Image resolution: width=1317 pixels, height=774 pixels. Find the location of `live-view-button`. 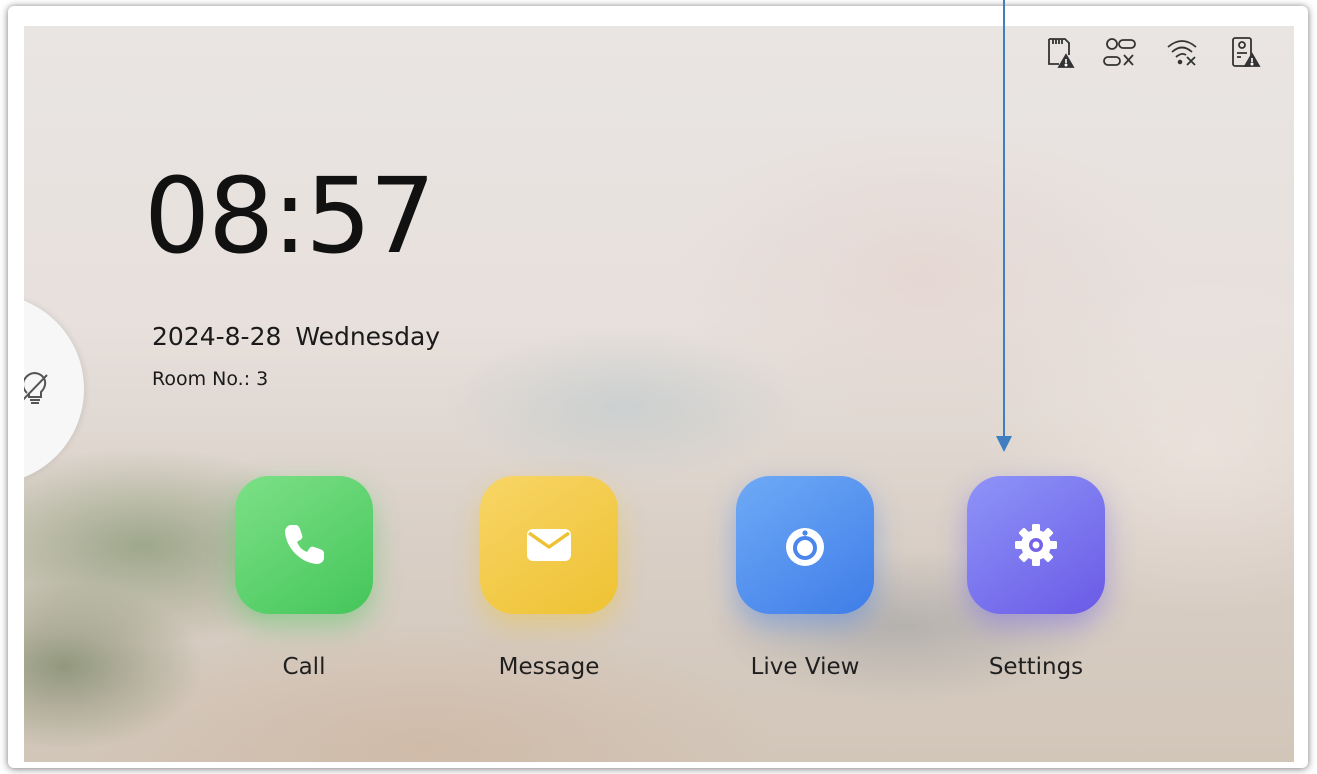

live-view-button is located at coordinates (805, 545).